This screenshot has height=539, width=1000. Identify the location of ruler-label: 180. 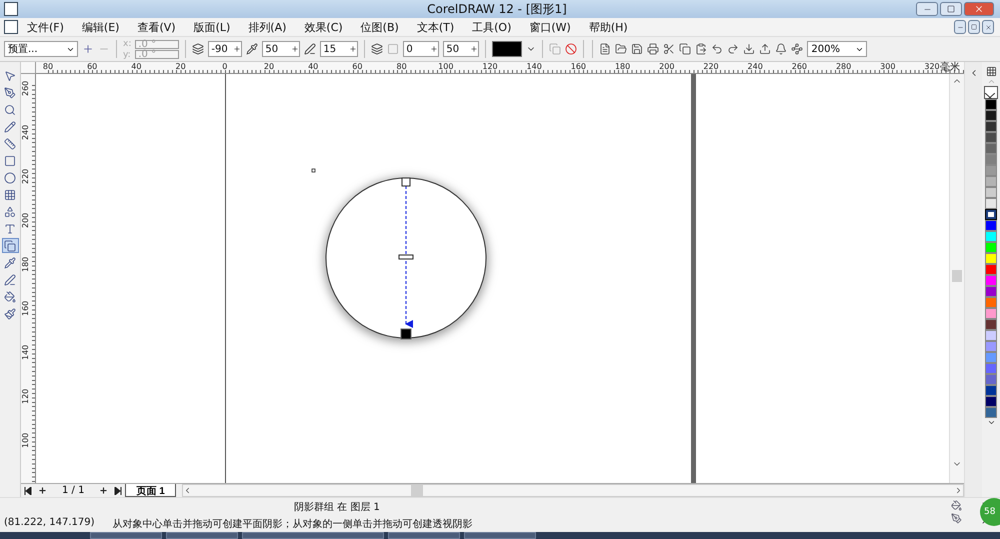
(25, 264).